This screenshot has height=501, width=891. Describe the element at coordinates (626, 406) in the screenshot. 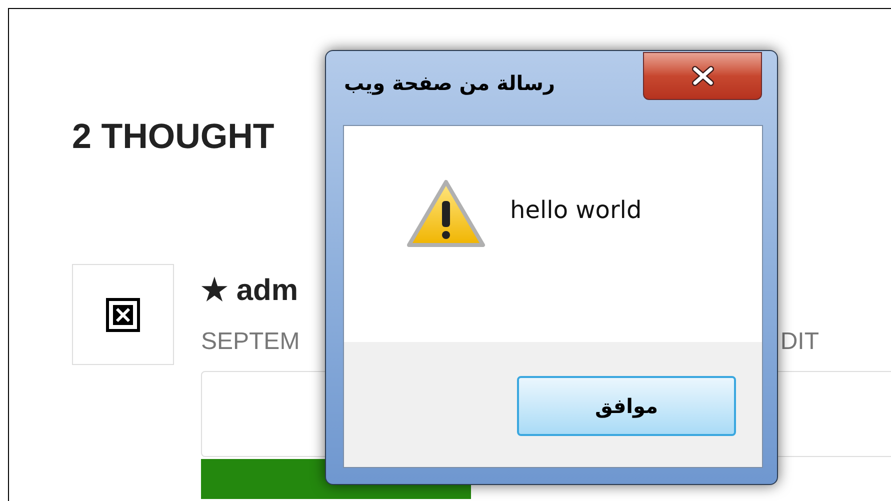

I see `ok-button: موافق` at that location.